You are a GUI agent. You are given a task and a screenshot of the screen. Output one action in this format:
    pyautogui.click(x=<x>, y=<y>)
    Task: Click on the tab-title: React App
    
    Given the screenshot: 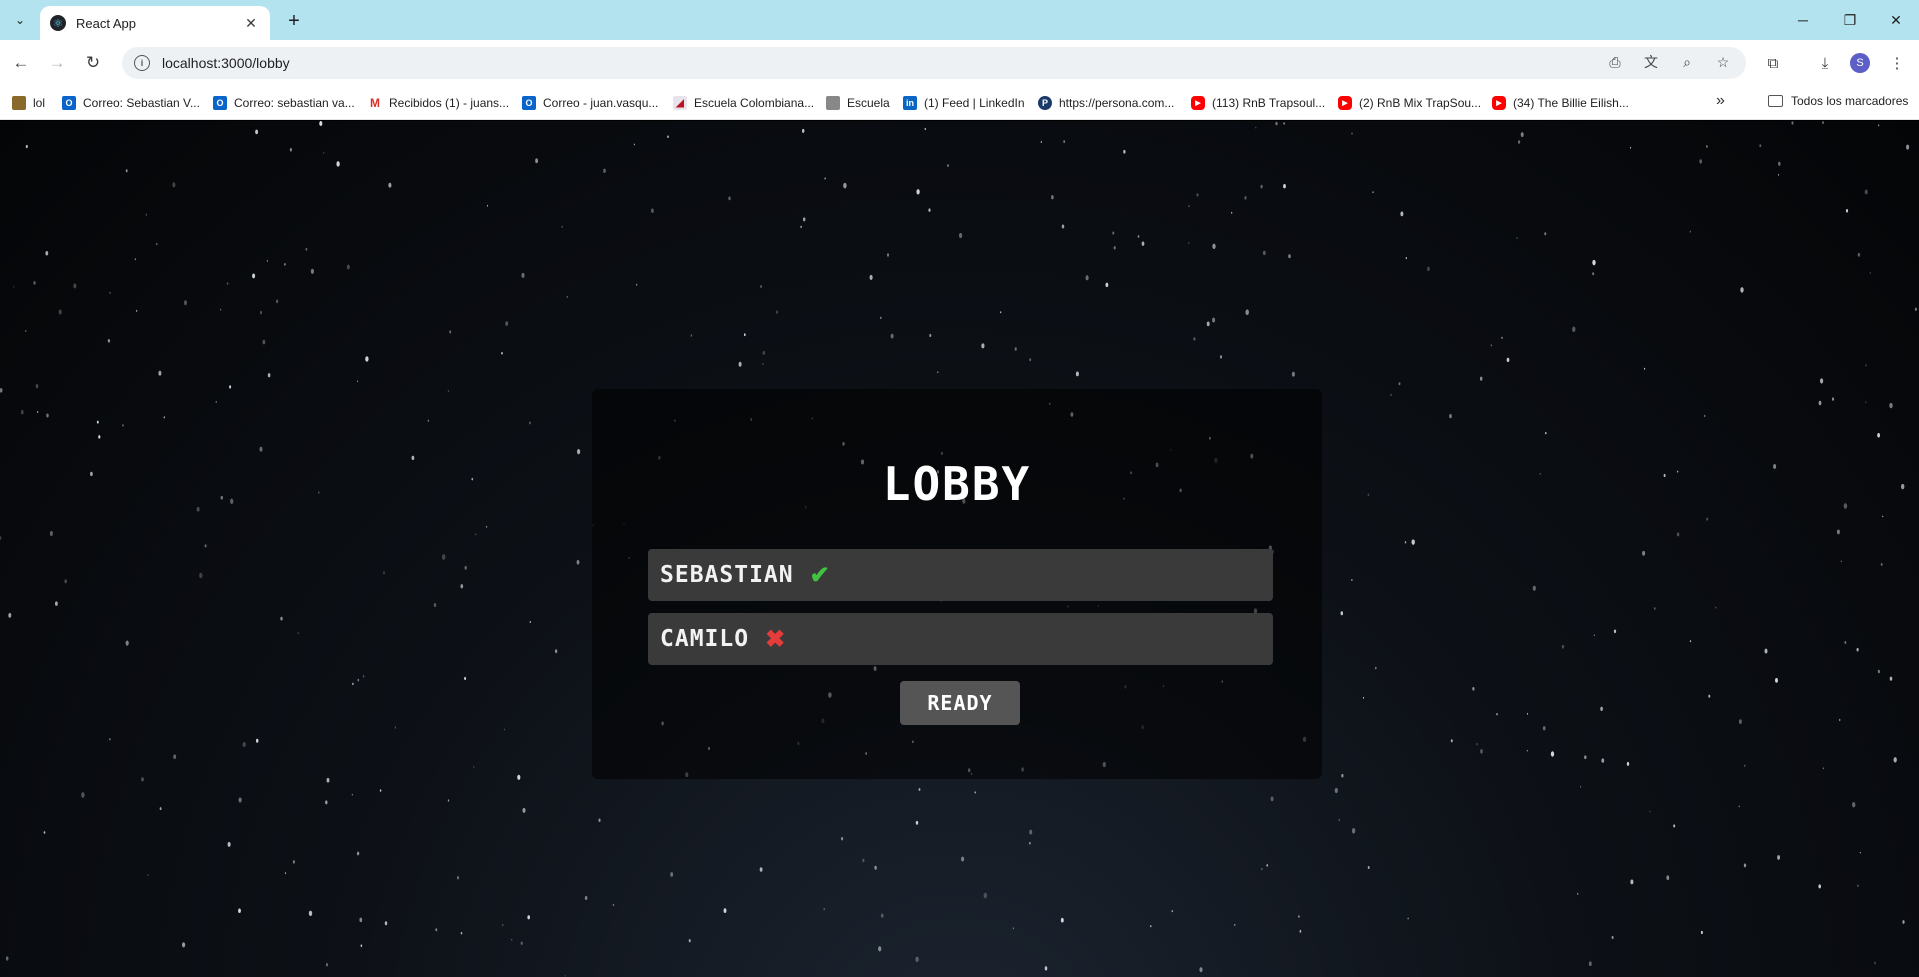 What is the action you would take?
    pyautogui.click(x=106, y=23)
    